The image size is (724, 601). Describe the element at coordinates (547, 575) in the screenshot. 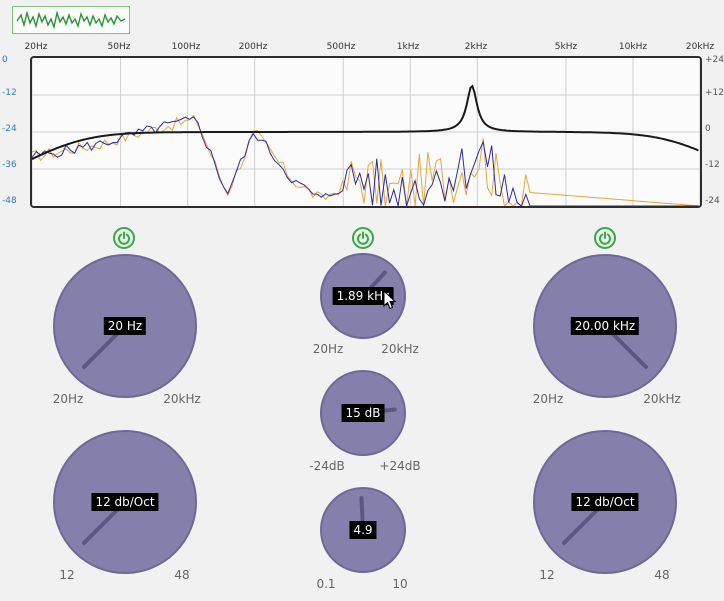

I see `high-slope-min-label: 12` at that location.